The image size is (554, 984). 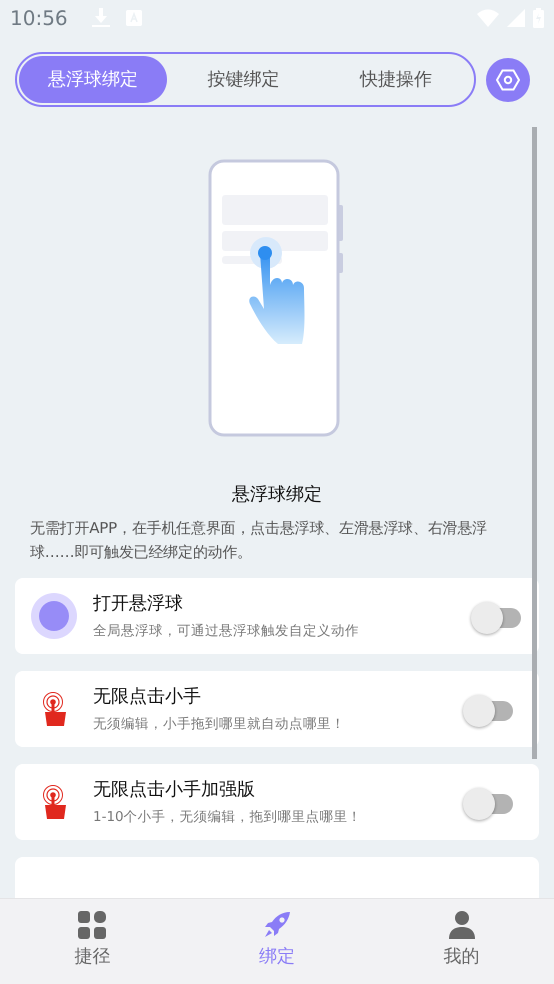 I want to click on settings-icon, so click(x=508, y=79).